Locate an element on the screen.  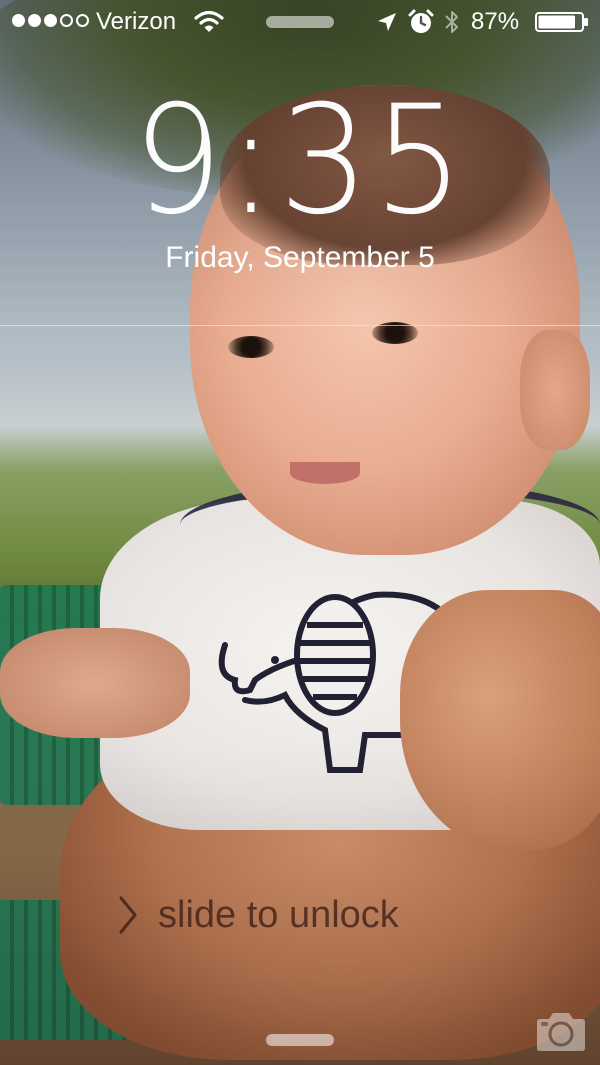
battery-percentage: 87% is located at coordinates (495, 21).